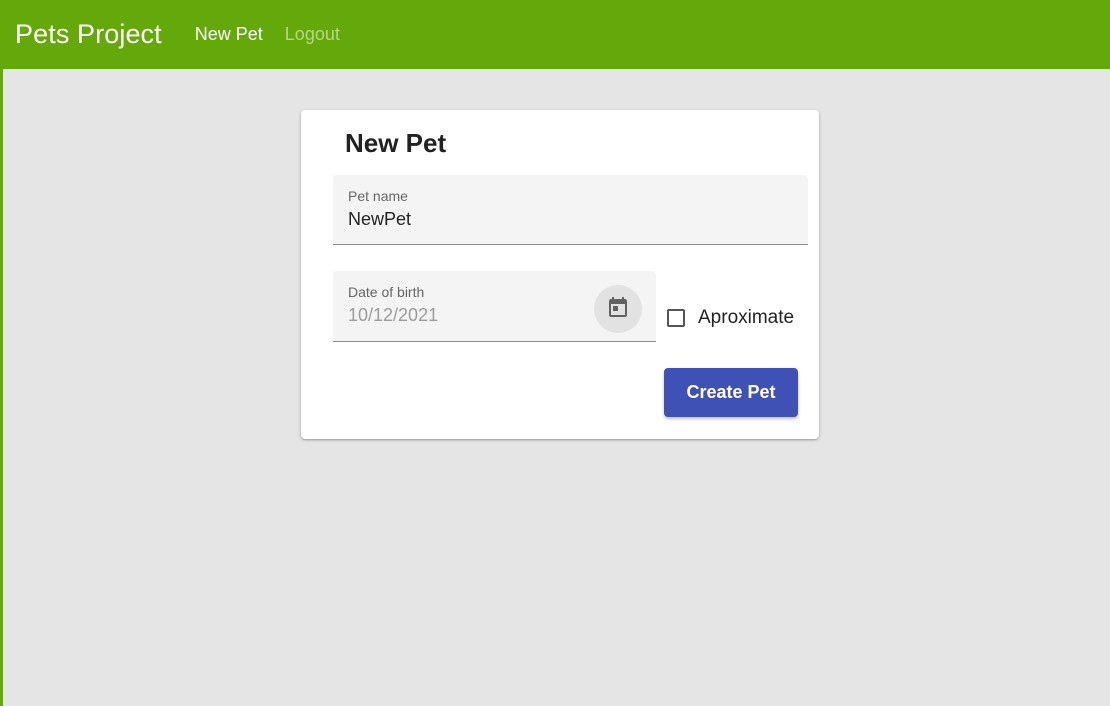  What do you see at coordinates (378, 196) in the screenshot?
I see `pet-name-label: Pet name` at bounding box center [378, 196].